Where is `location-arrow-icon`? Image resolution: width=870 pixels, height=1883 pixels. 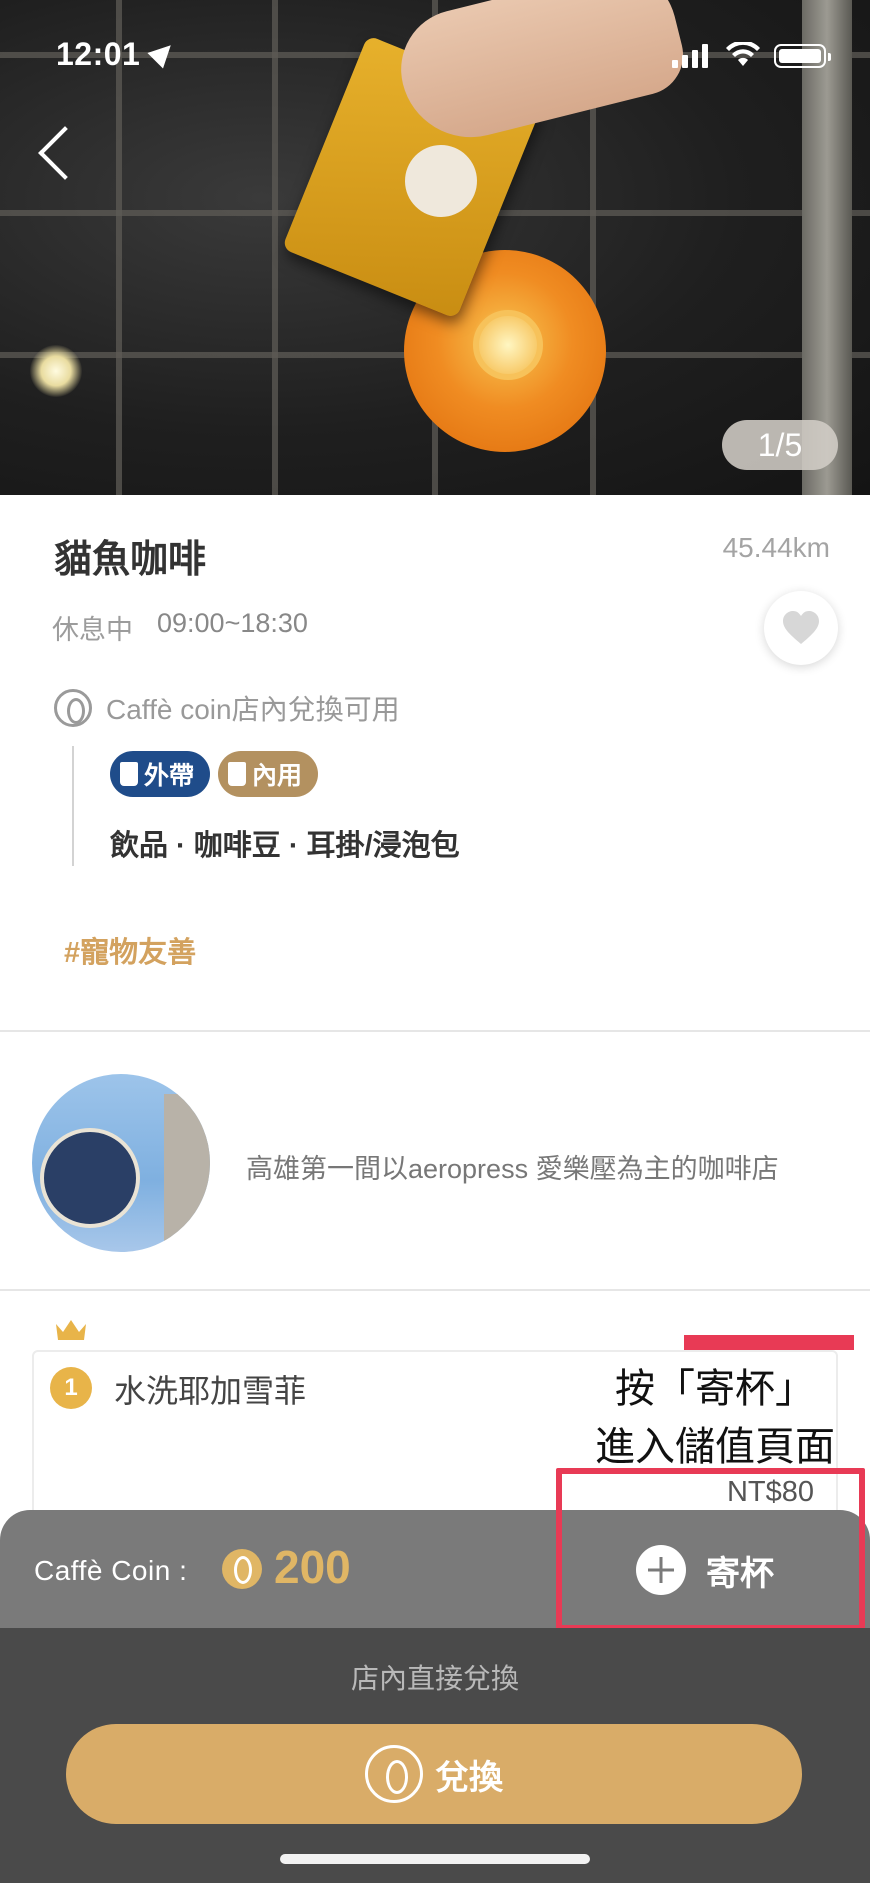 location-arrow-icon is located at coordinates (163, 53).